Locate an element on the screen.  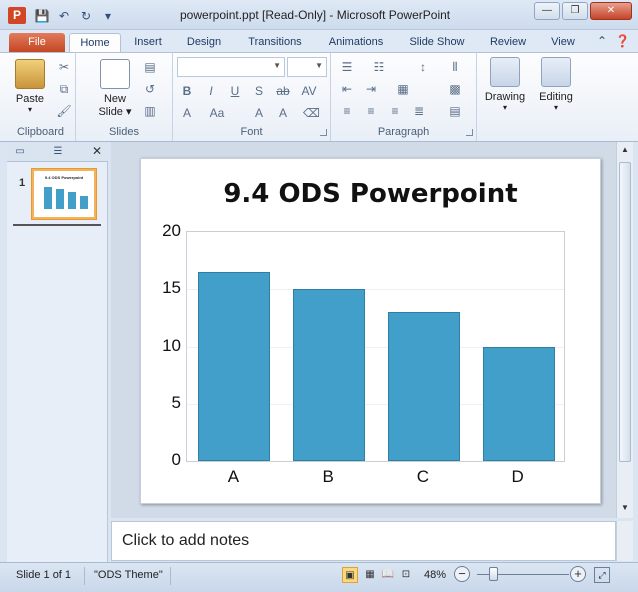
italic-icon: I is located at coordinates (211, 91).